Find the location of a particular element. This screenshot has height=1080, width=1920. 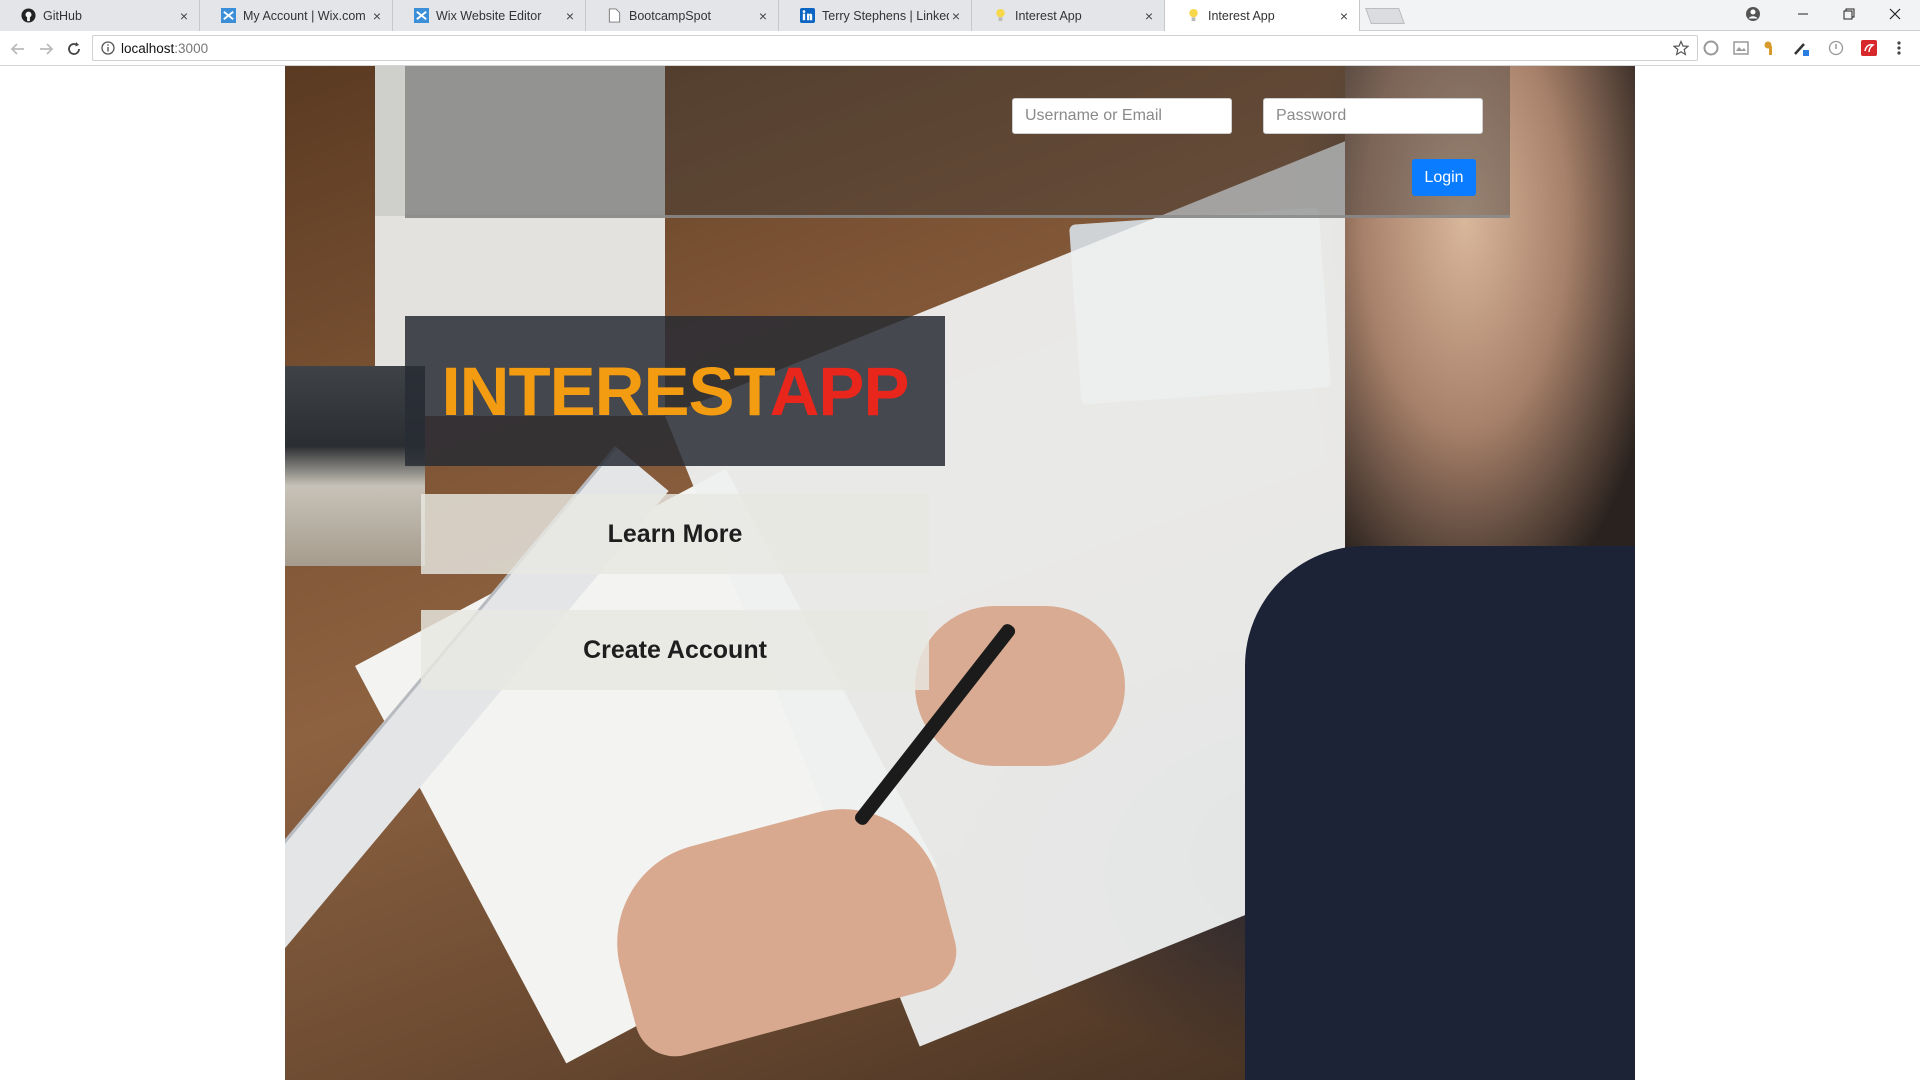

page-title: INTERESTAPP is located at coordinates (675, 391).